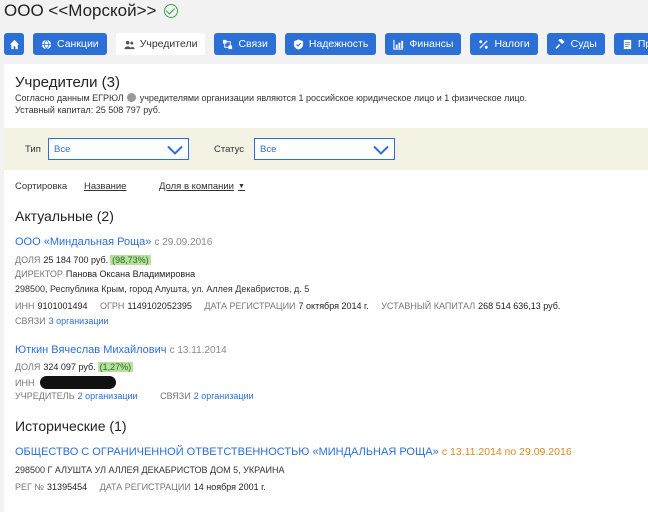 This screenshot has height=512, width=648. I want to click on redacted-value, so click(78, 382).